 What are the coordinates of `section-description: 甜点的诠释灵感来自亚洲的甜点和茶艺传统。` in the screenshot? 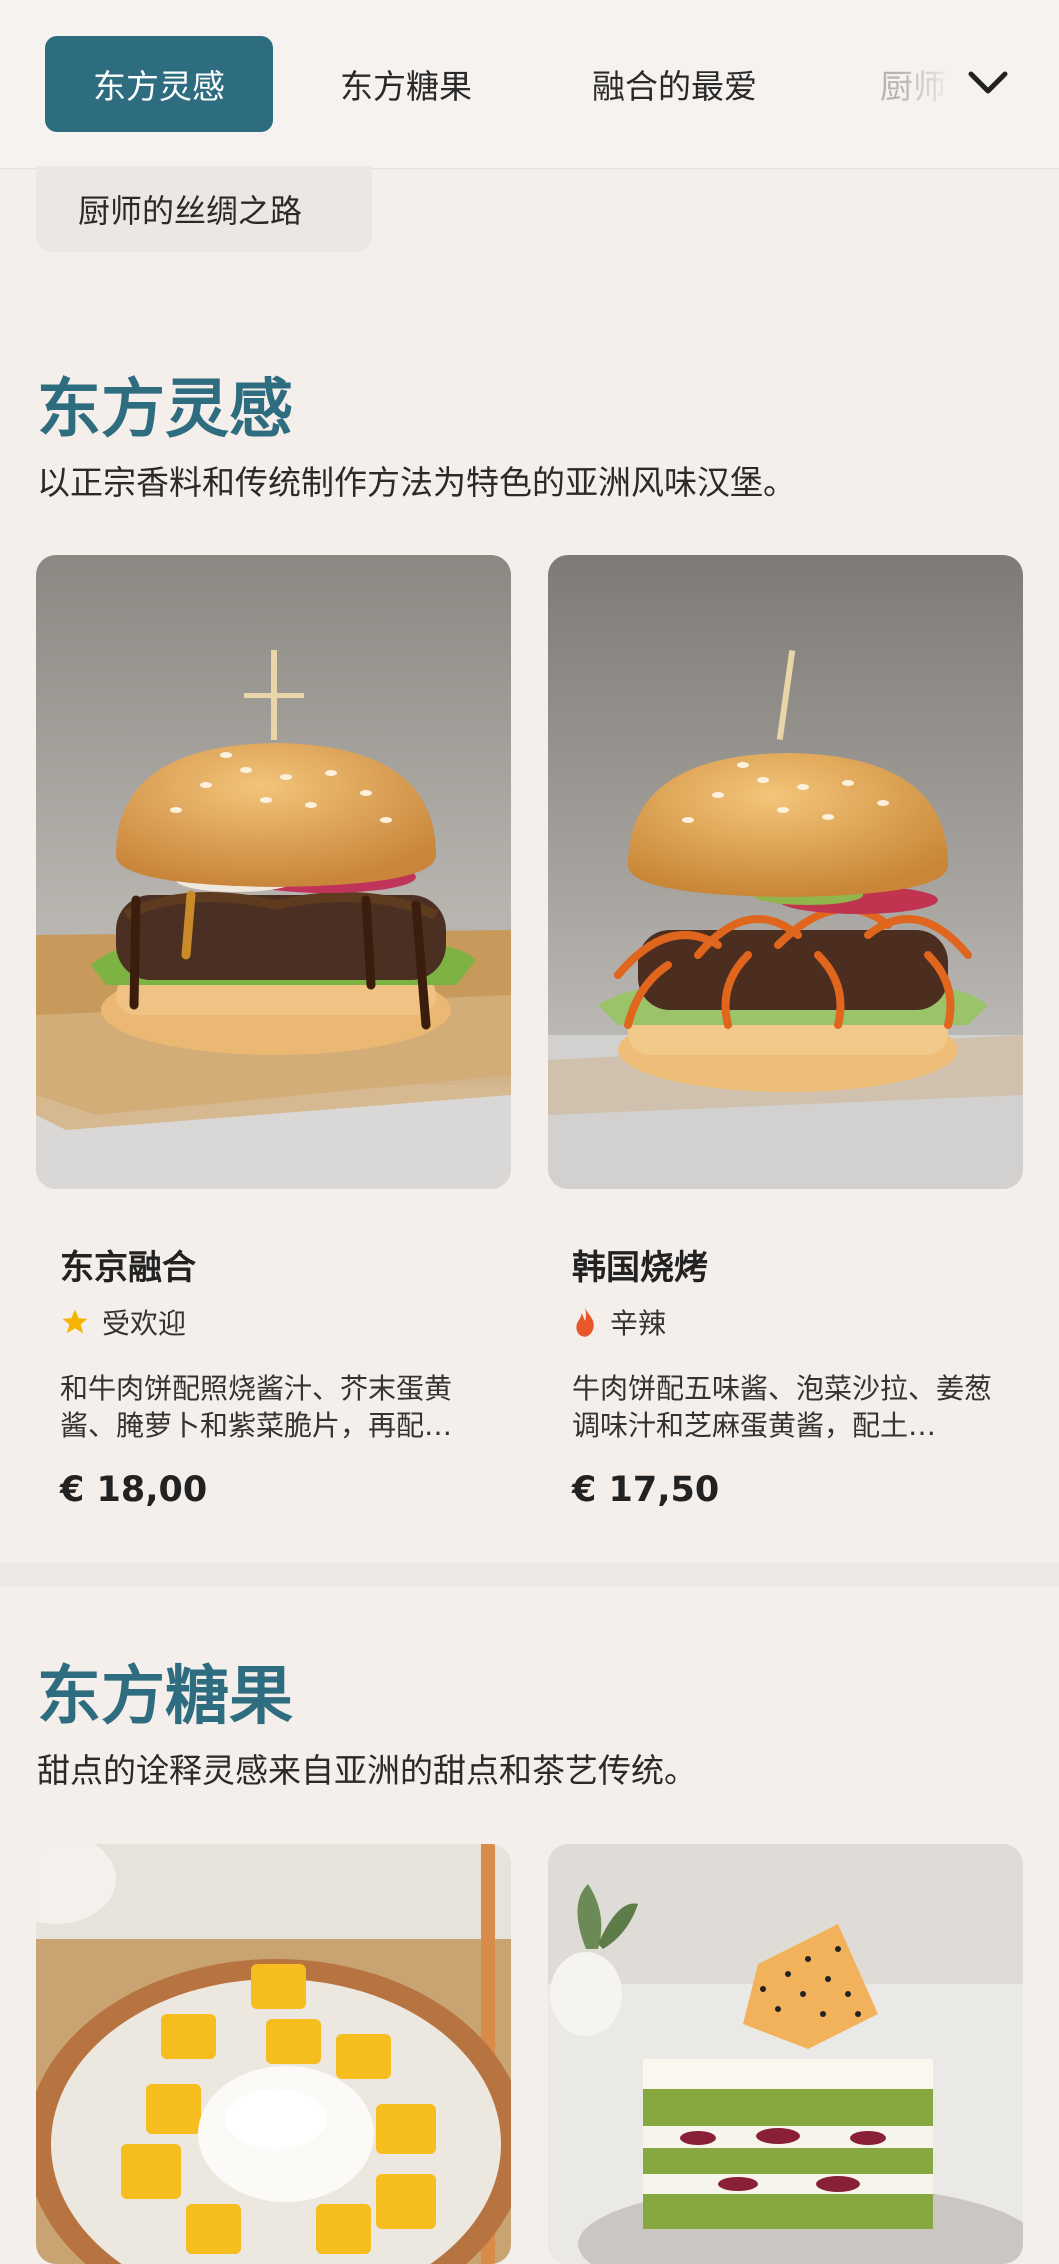 It's located at (367, 1770).